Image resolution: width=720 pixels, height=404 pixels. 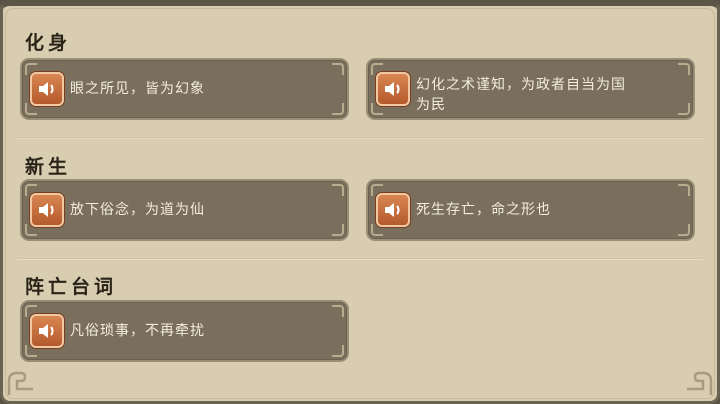 I want to click on voice-line-text: 死生存亡，命之形也, so click(x=483, y=210).